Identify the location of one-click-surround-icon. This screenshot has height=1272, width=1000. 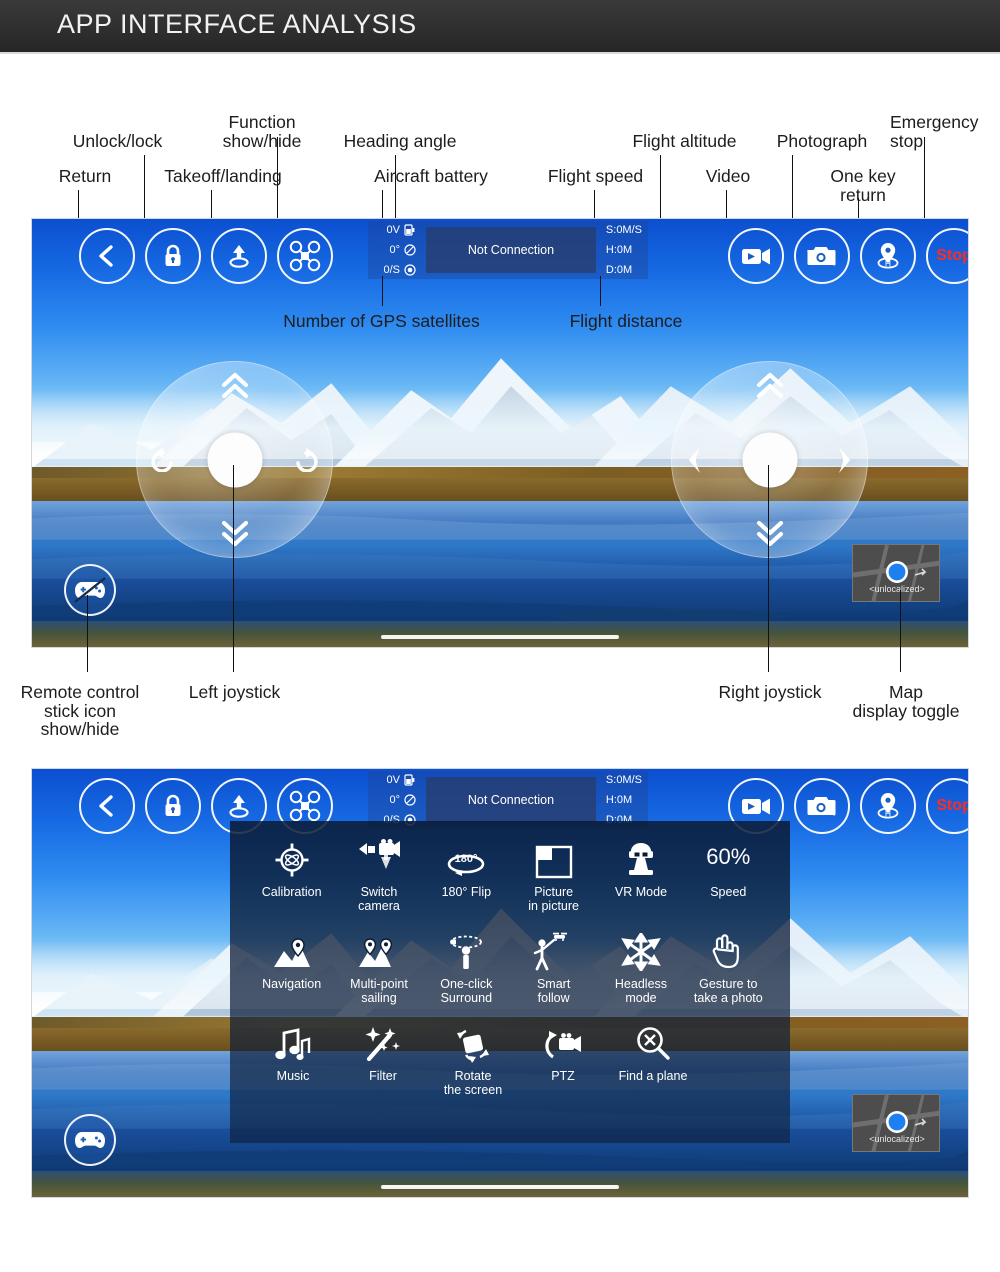
(466, 952).